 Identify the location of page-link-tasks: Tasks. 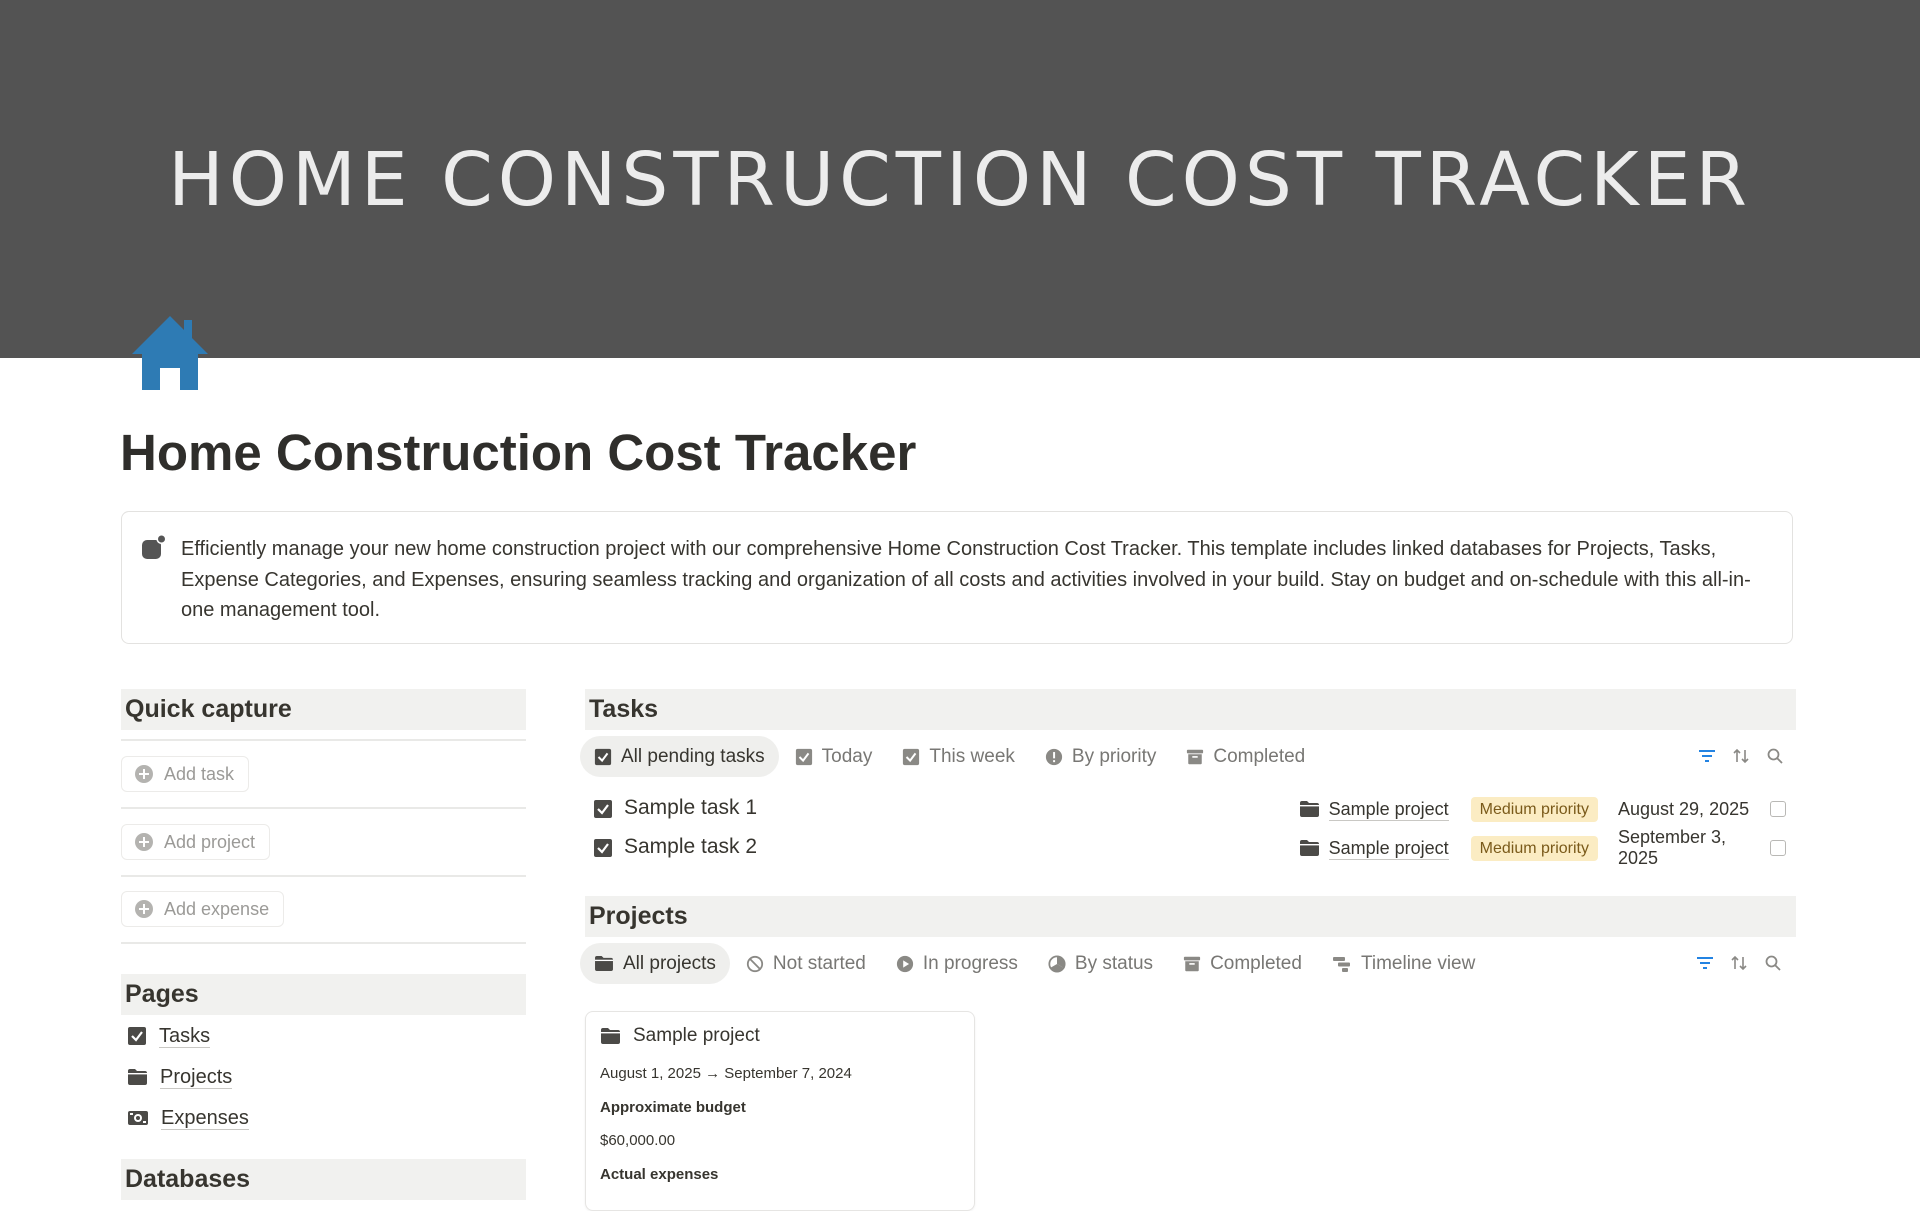
(169, 1036).